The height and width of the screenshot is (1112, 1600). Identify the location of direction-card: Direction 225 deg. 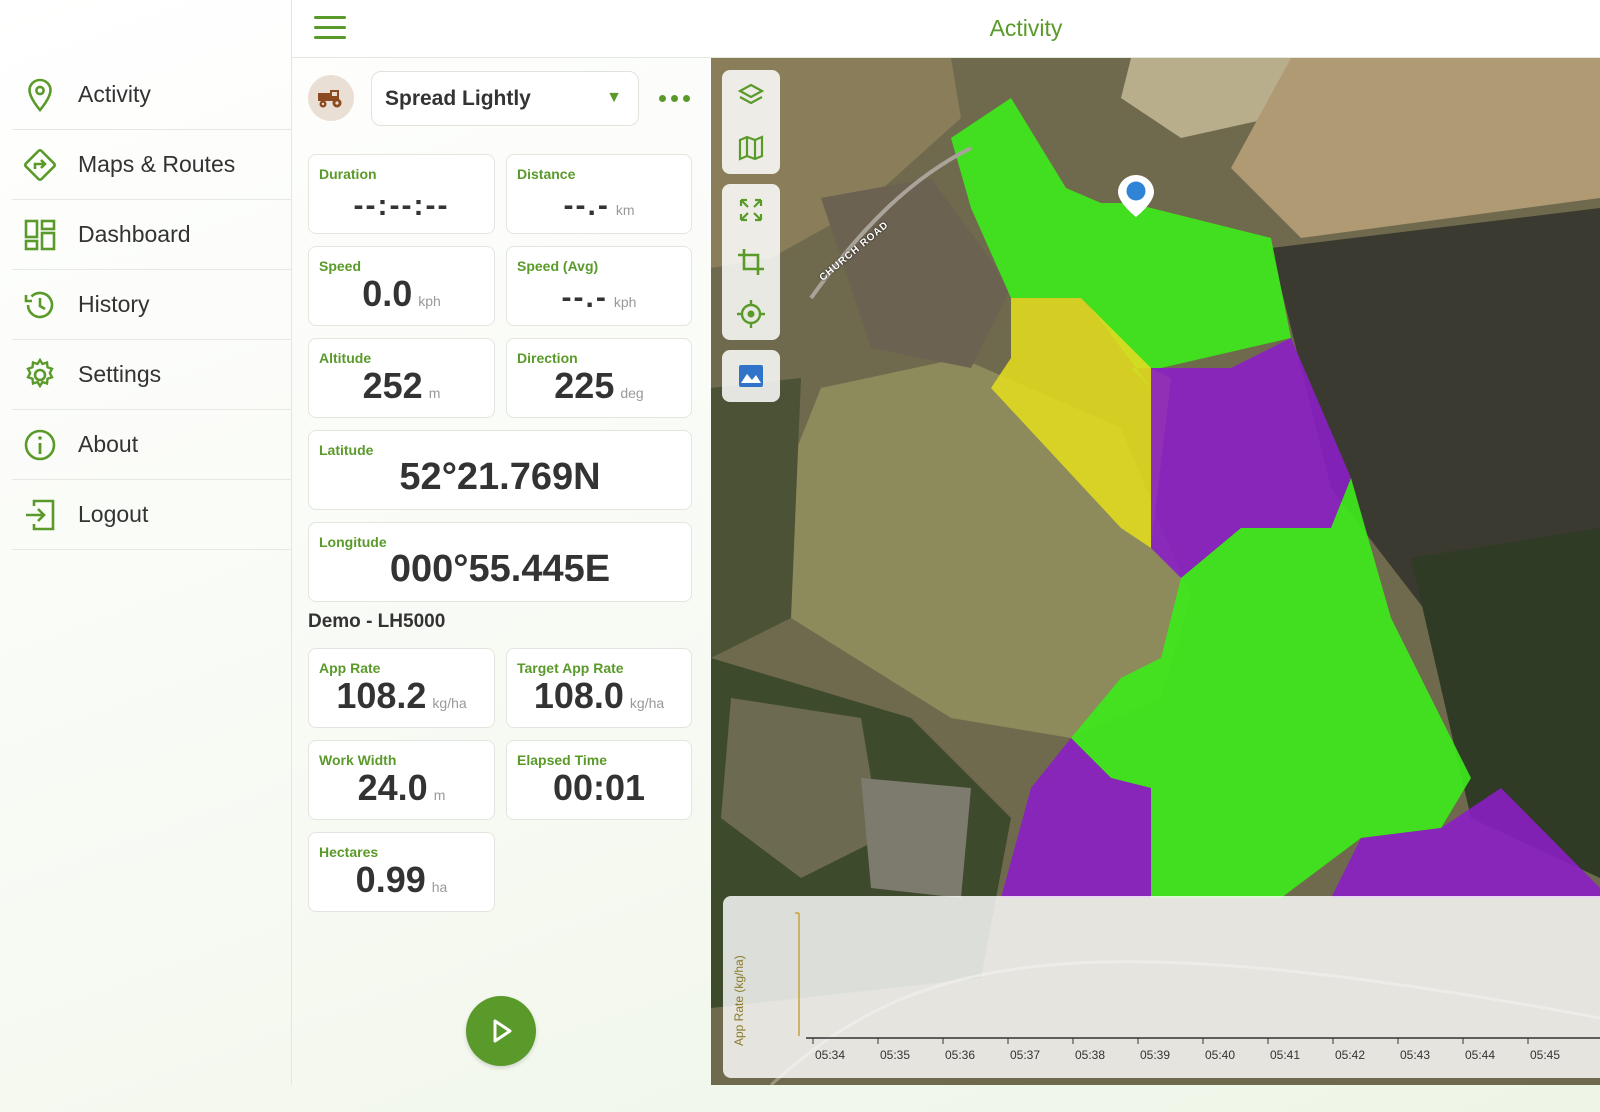
(599, 378).